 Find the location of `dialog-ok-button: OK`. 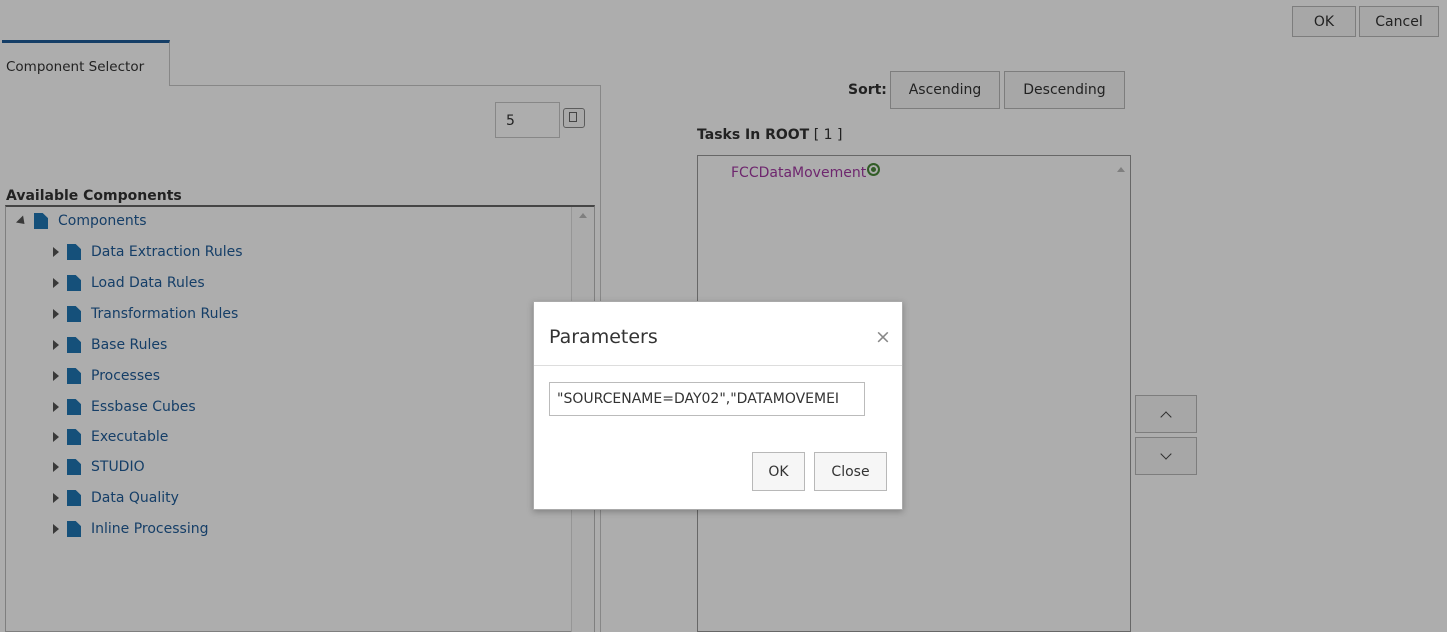

dialog-ok-button: OK is located at coordinates (778, 471).